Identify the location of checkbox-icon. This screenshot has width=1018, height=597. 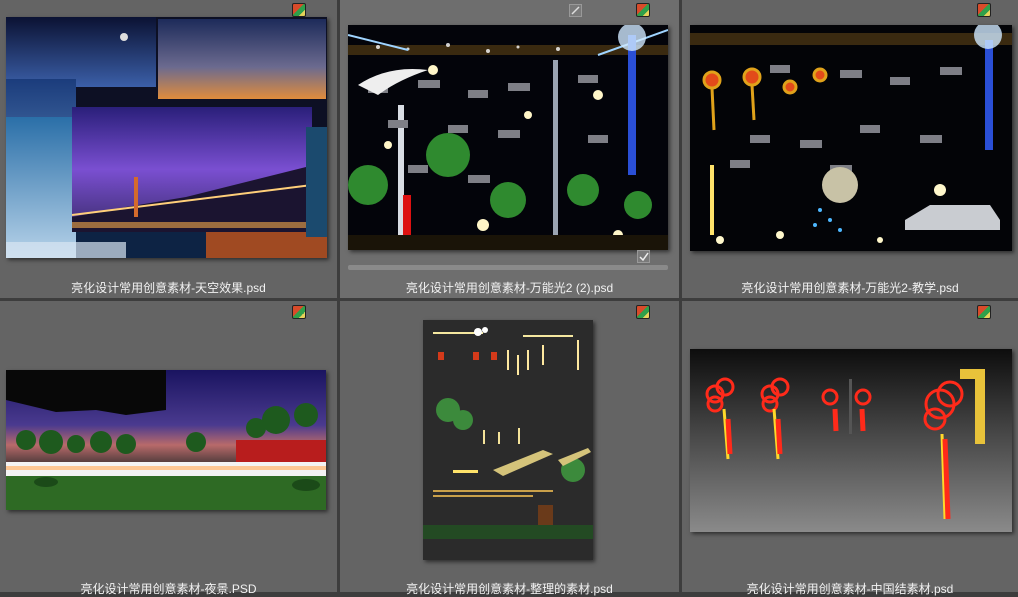
(575, 10).